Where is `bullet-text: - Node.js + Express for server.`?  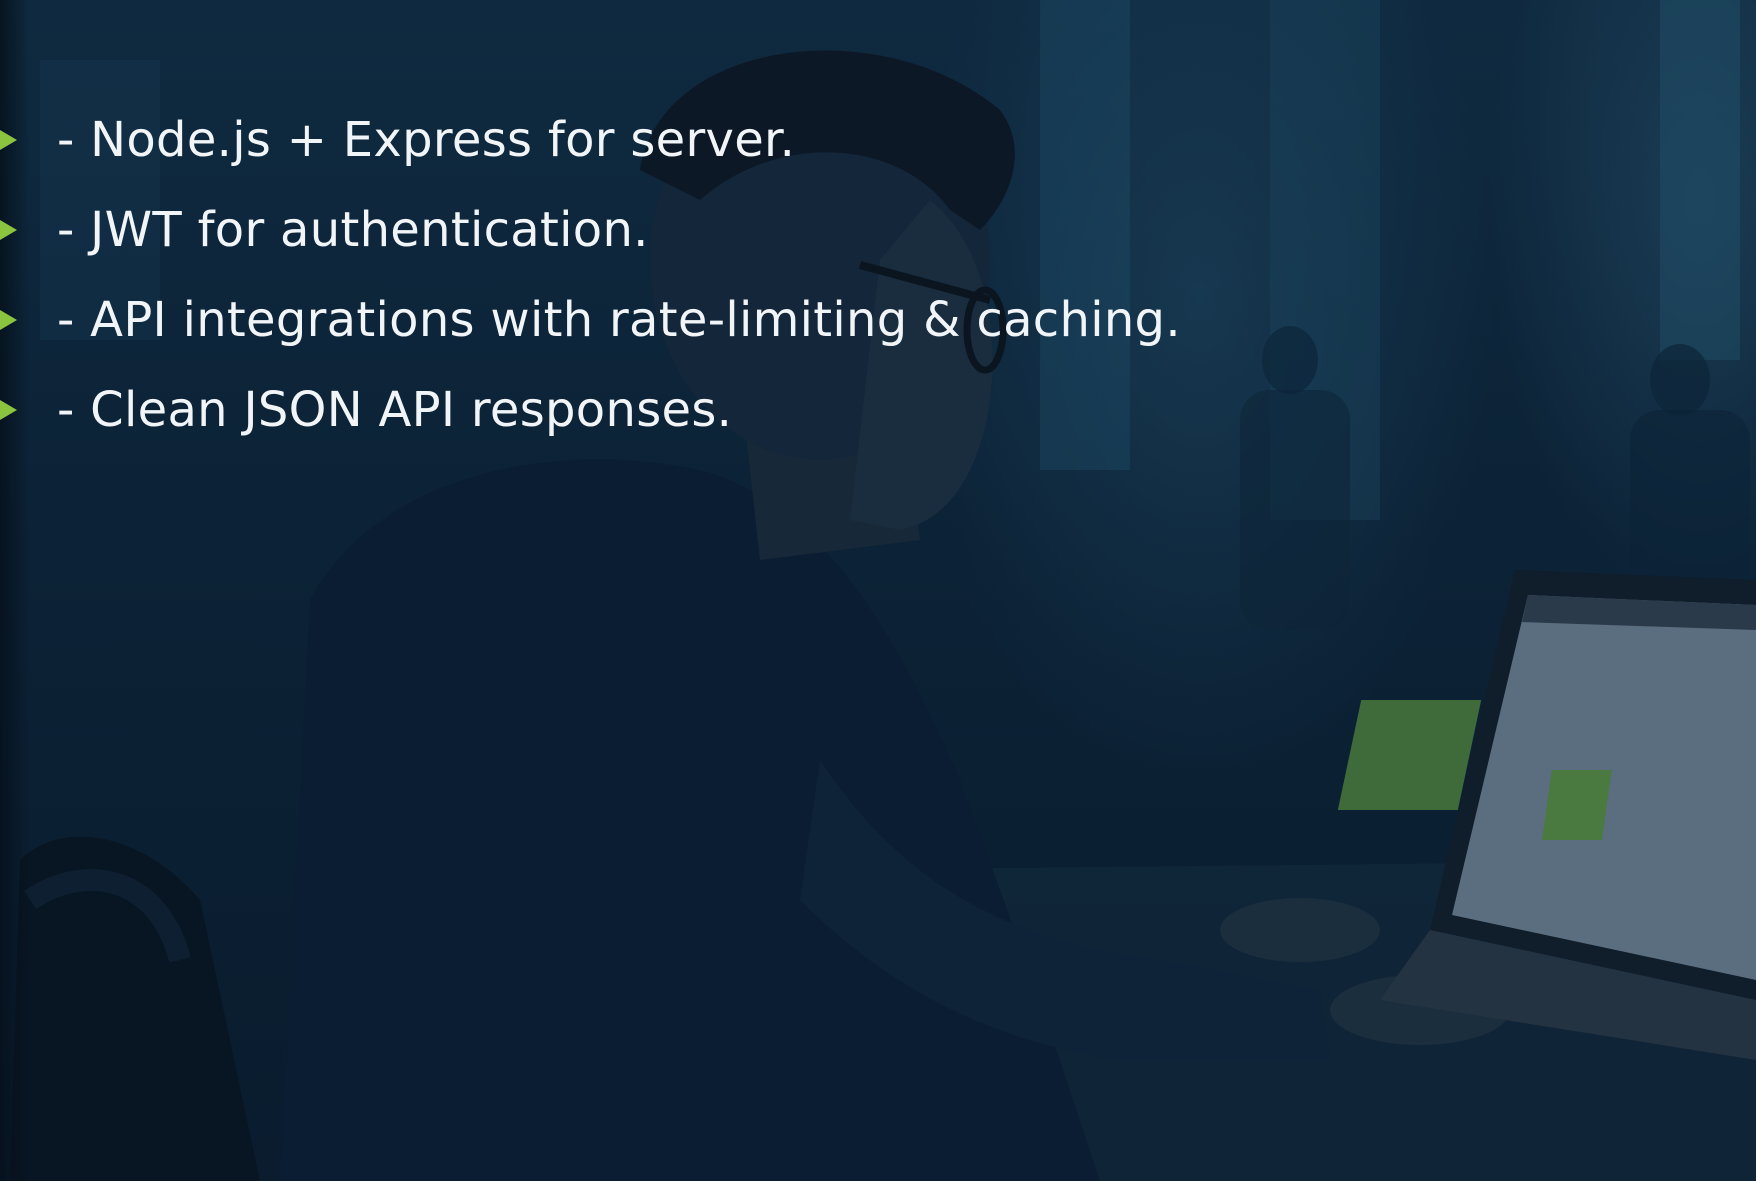
bullet-text: - Node.js + Express for server. is located at coordinates (426, 140).